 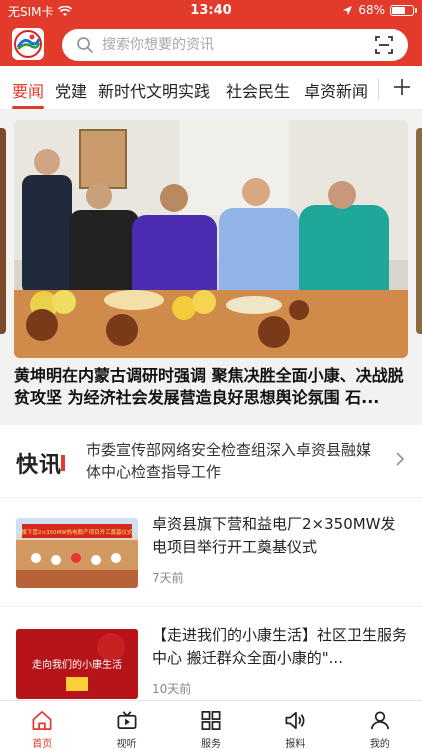 I want to click on nav-profile: 我的, so click(x=380, y=725).